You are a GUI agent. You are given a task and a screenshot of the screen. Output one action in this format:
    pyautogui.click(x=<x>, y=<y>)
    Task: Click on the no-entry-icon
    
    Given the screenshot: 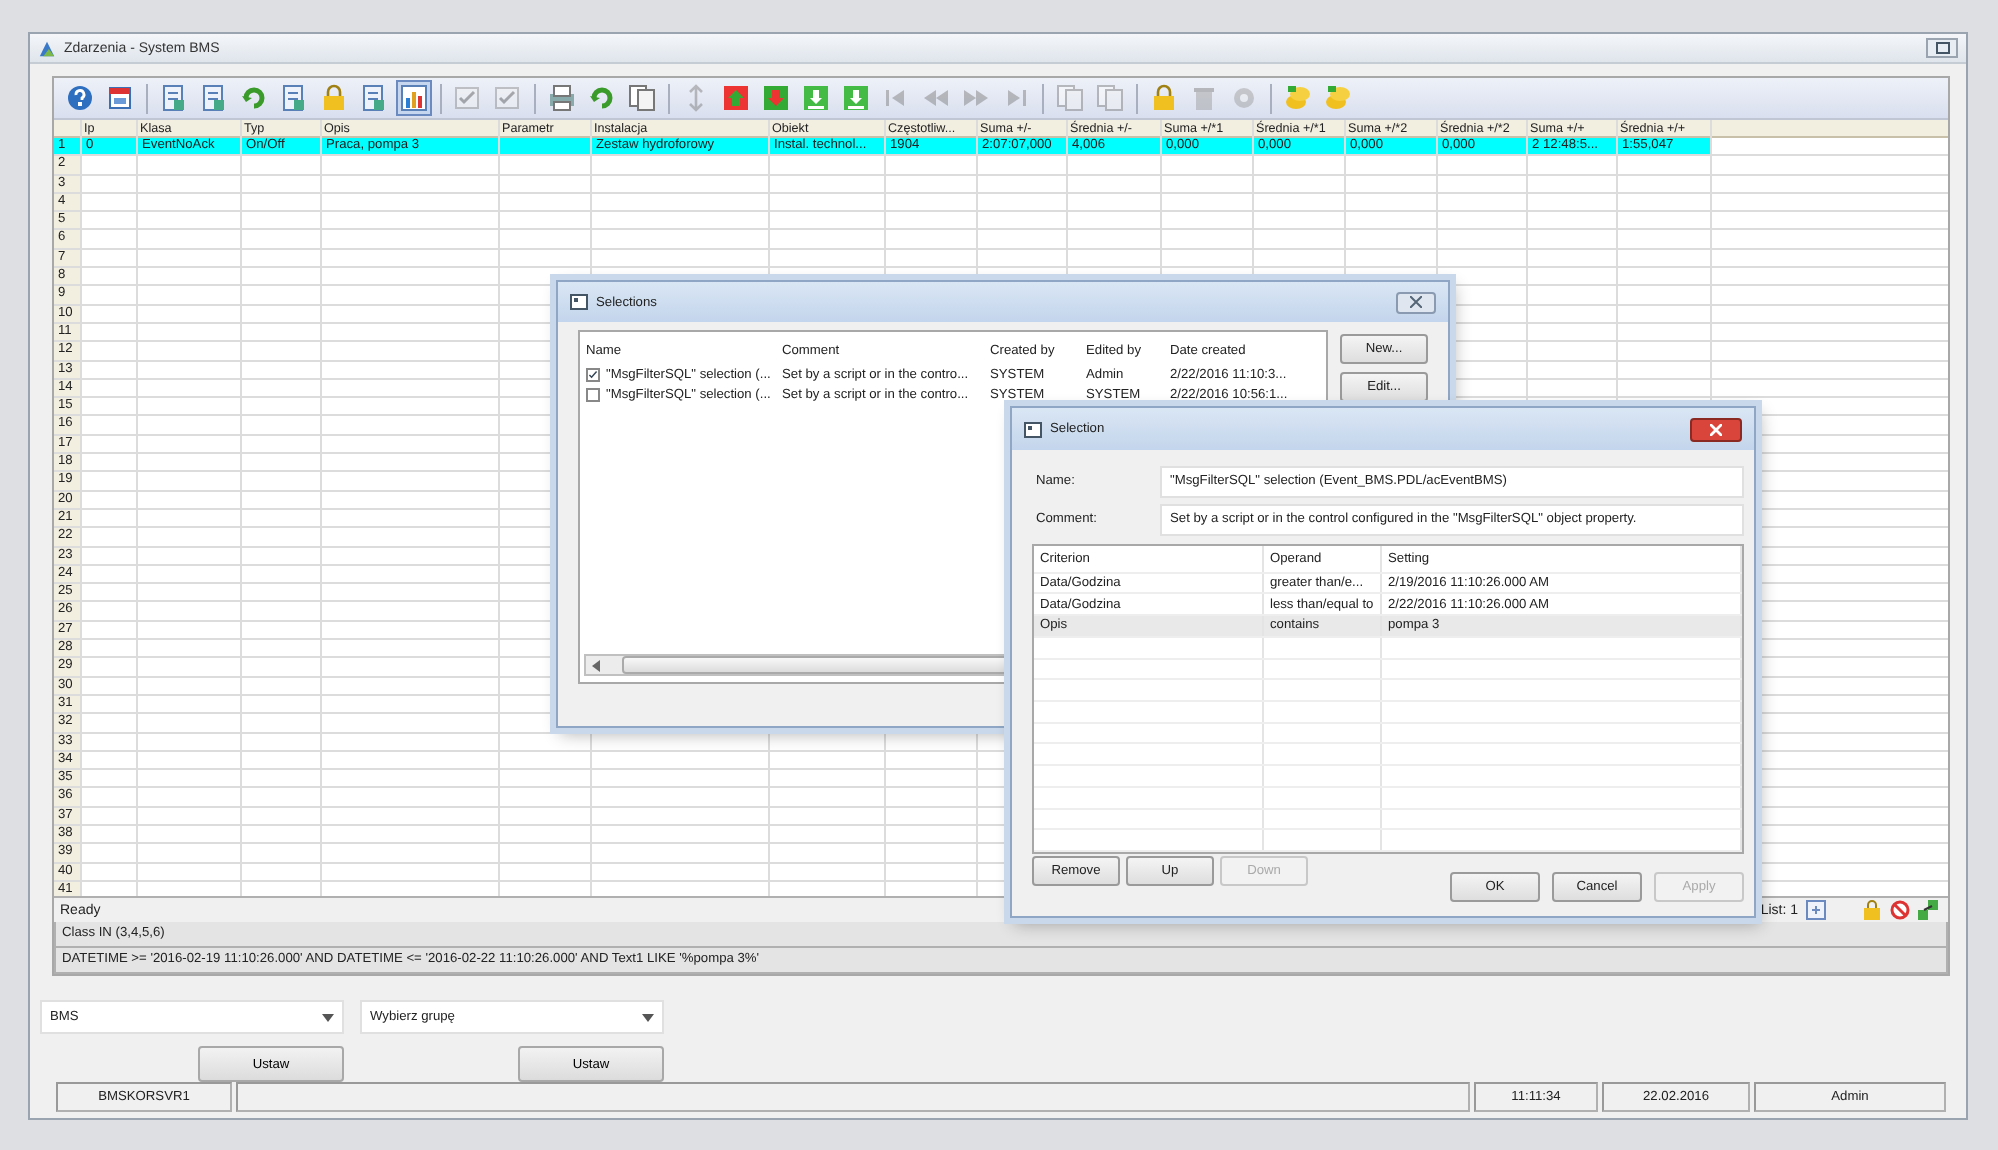 What is the action you would take?
    pyautogui.click(x=1900, y=910)
    